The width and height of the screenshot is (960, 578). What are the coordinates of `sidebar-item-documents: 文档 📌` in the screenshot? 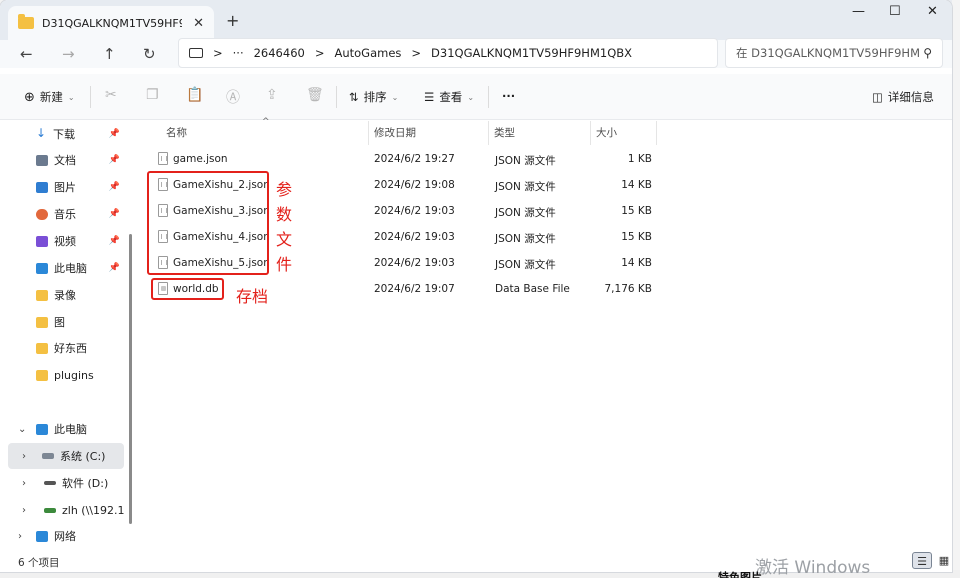 It's located at (62, 160).